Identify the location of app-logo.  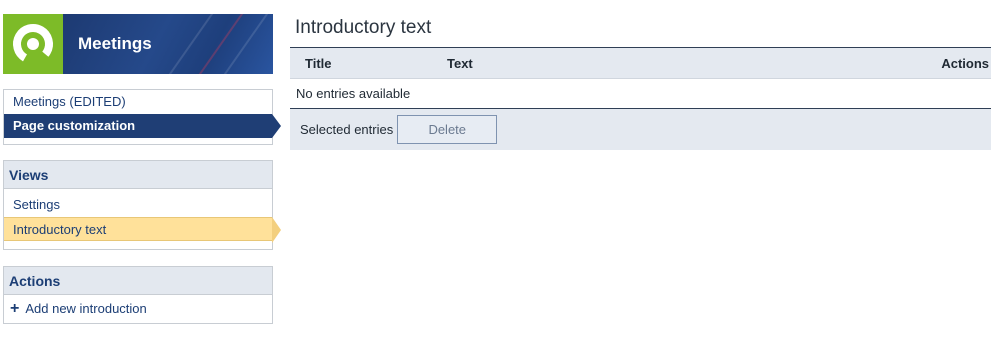
(33, 44).